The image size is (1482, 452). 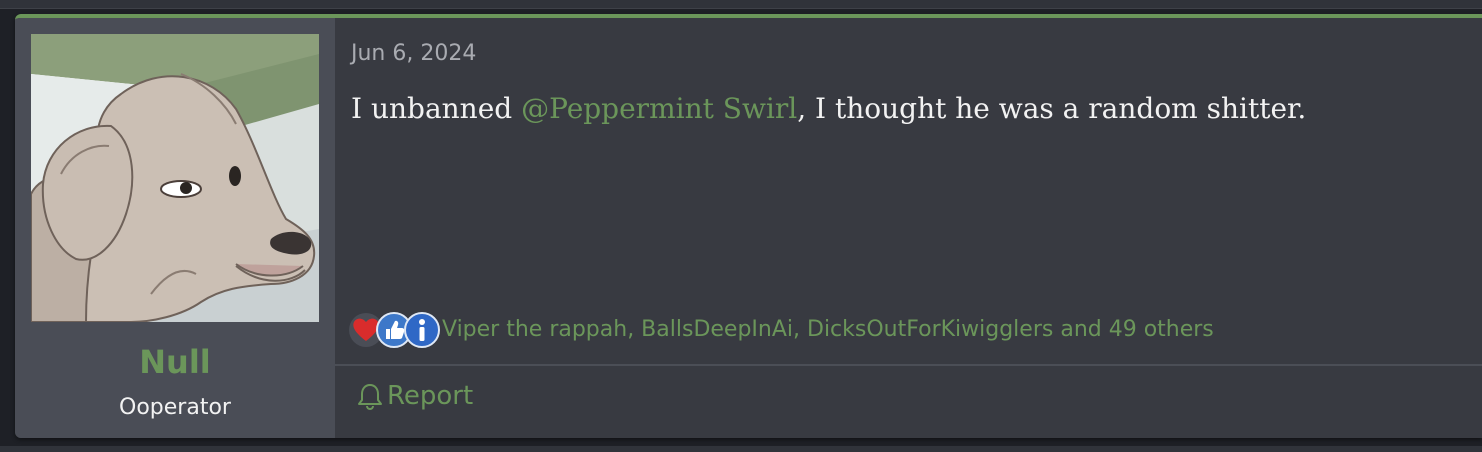 I want to click on next-post-edge, so click(x=741, y=449).